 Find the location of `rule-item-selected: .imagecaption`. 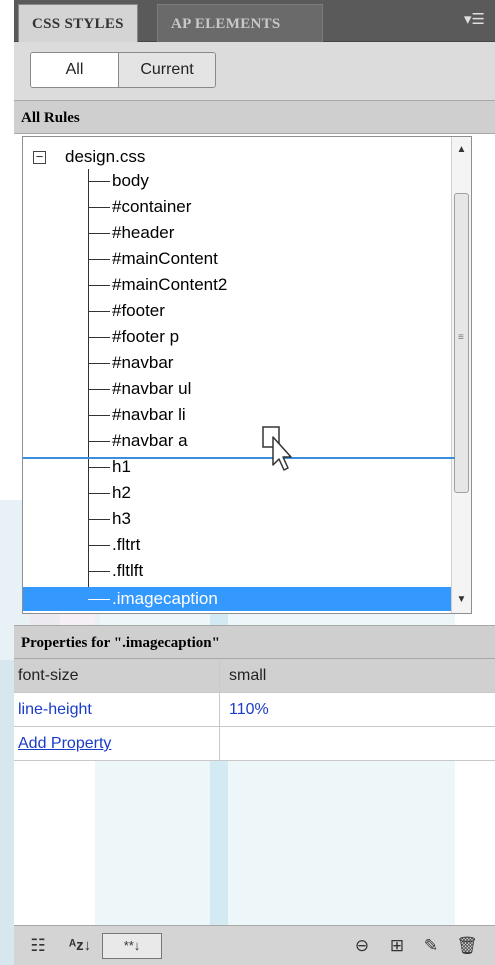

rule-item-selected: .imagecaption is located at coordinates (238, 599).